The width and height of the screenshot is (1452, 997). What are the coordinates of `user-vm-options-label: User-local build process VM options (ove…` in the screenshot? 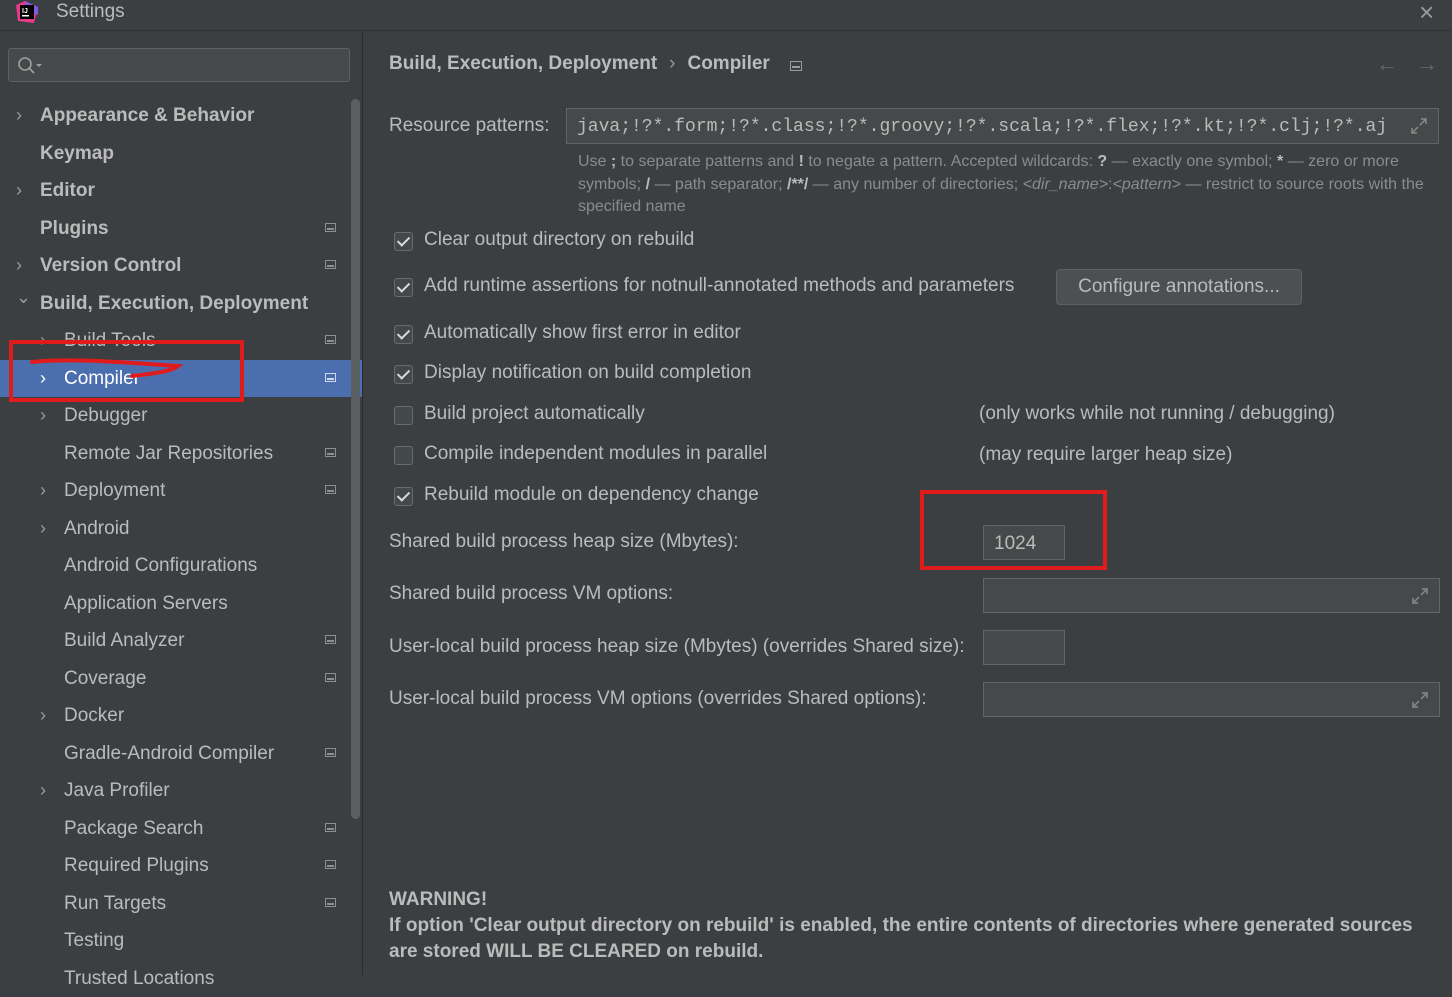 It's located at (658, 698).